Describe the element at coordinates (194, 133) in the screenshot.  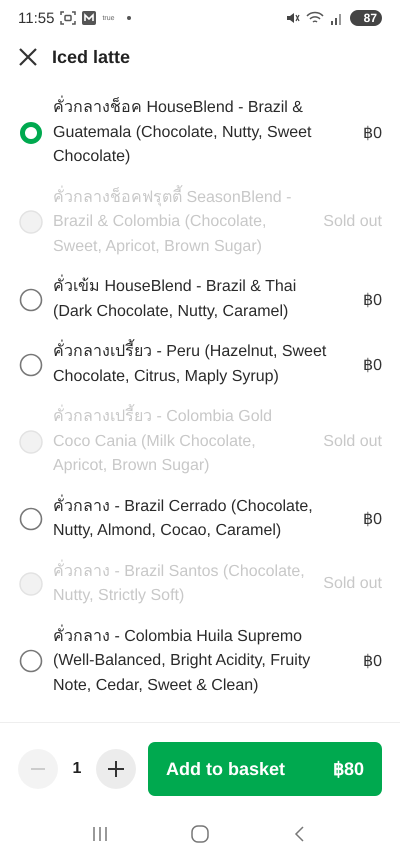
I see `option-label: คั่วกลางช็อค HouseBlend - Brazil & Guatemala (Chocolate, Nutty, Sweet Chocolate)` at that location.